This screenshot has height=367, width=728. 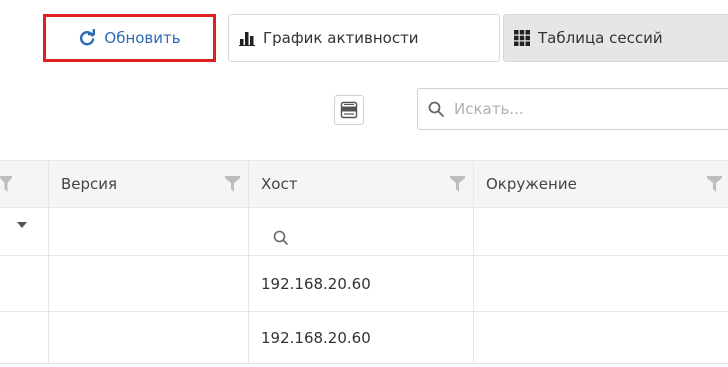 I want to click on filter-cell-environment, so click(x=601, y=231).